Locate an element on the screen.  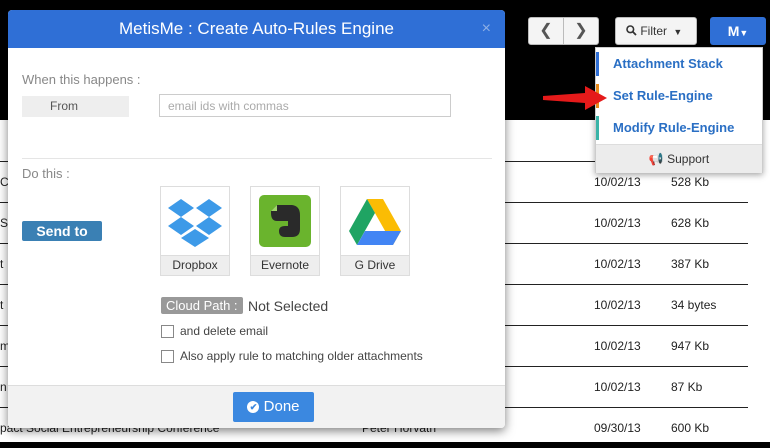
prev-page-button: ❮ is located at coordinates (546, 31).